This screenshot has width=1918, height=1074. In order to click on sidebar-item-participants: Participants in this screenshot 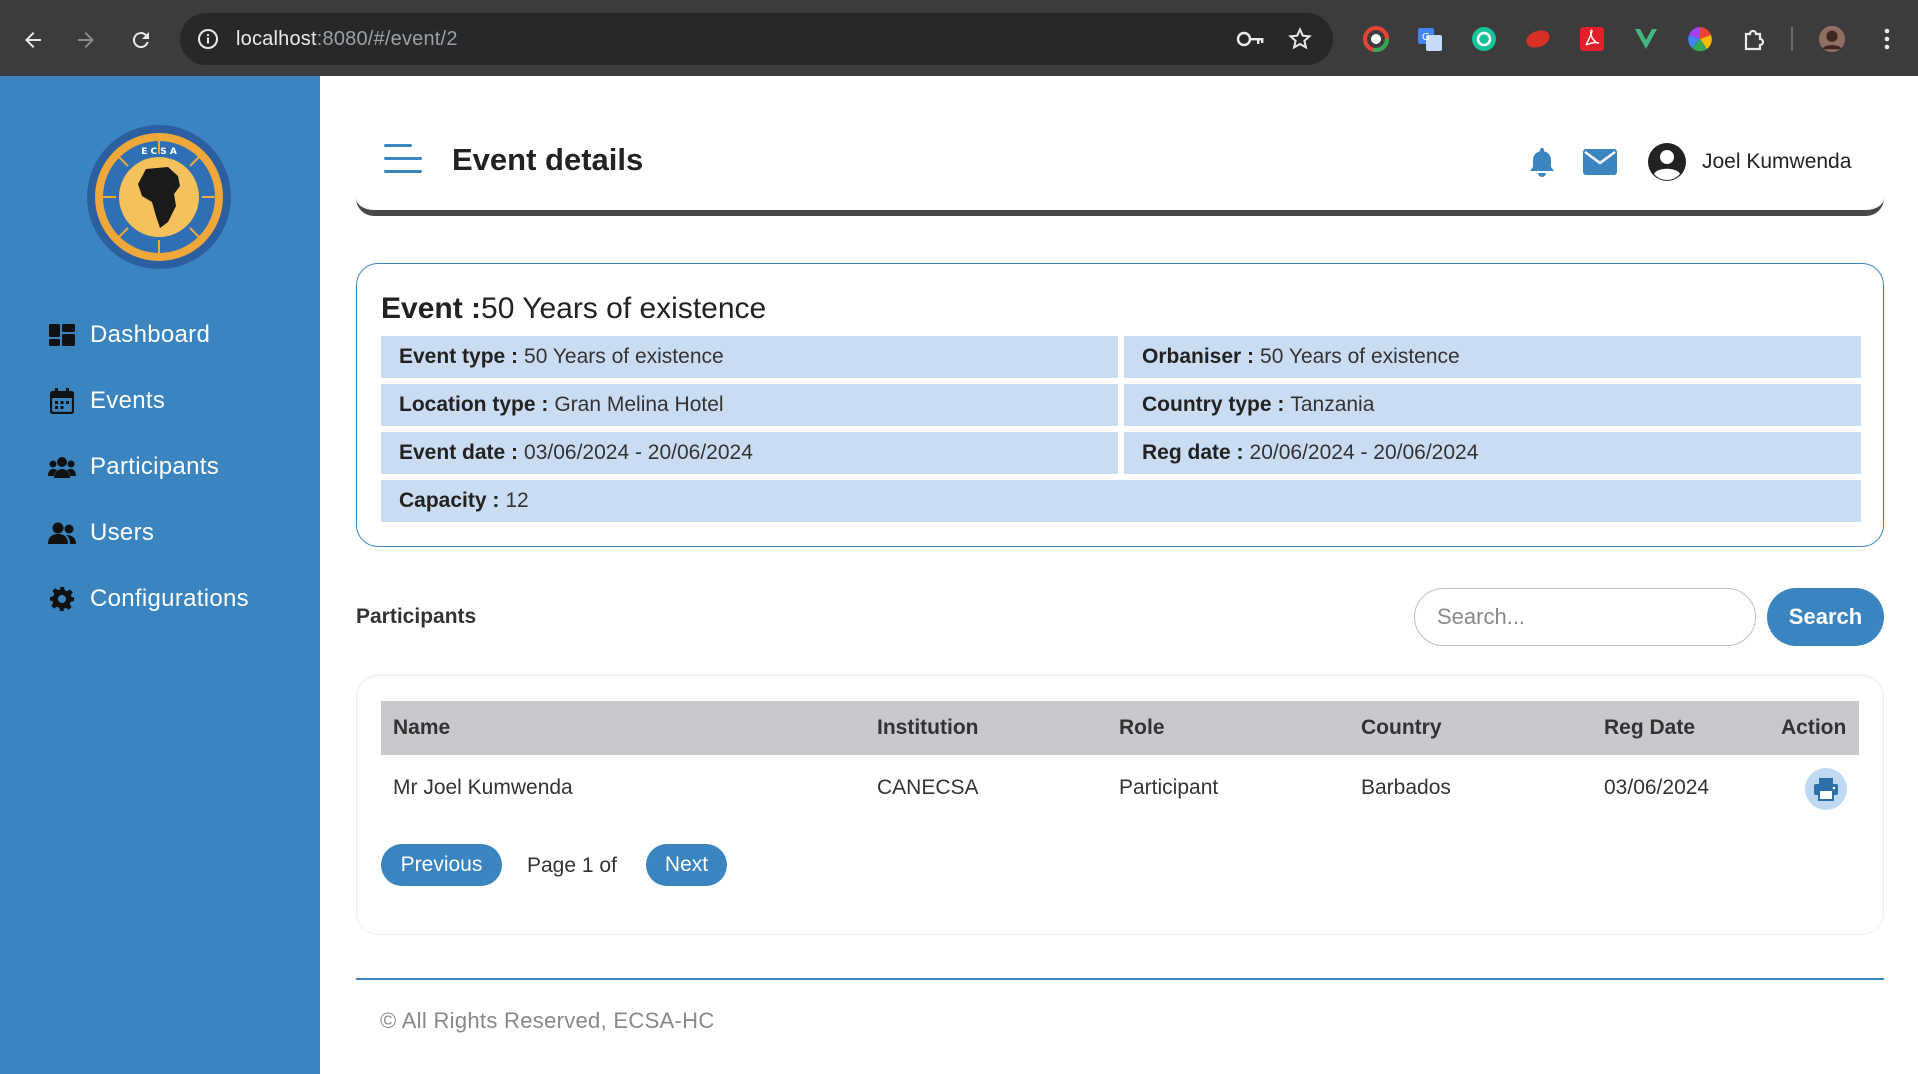, I will do `click(133, 467)`.